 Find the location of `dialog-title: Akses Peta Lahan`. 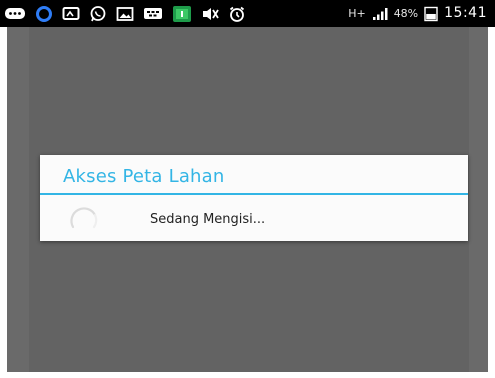

dialog-title: Akses Peta Lahan is located at coordinates (144, 176).